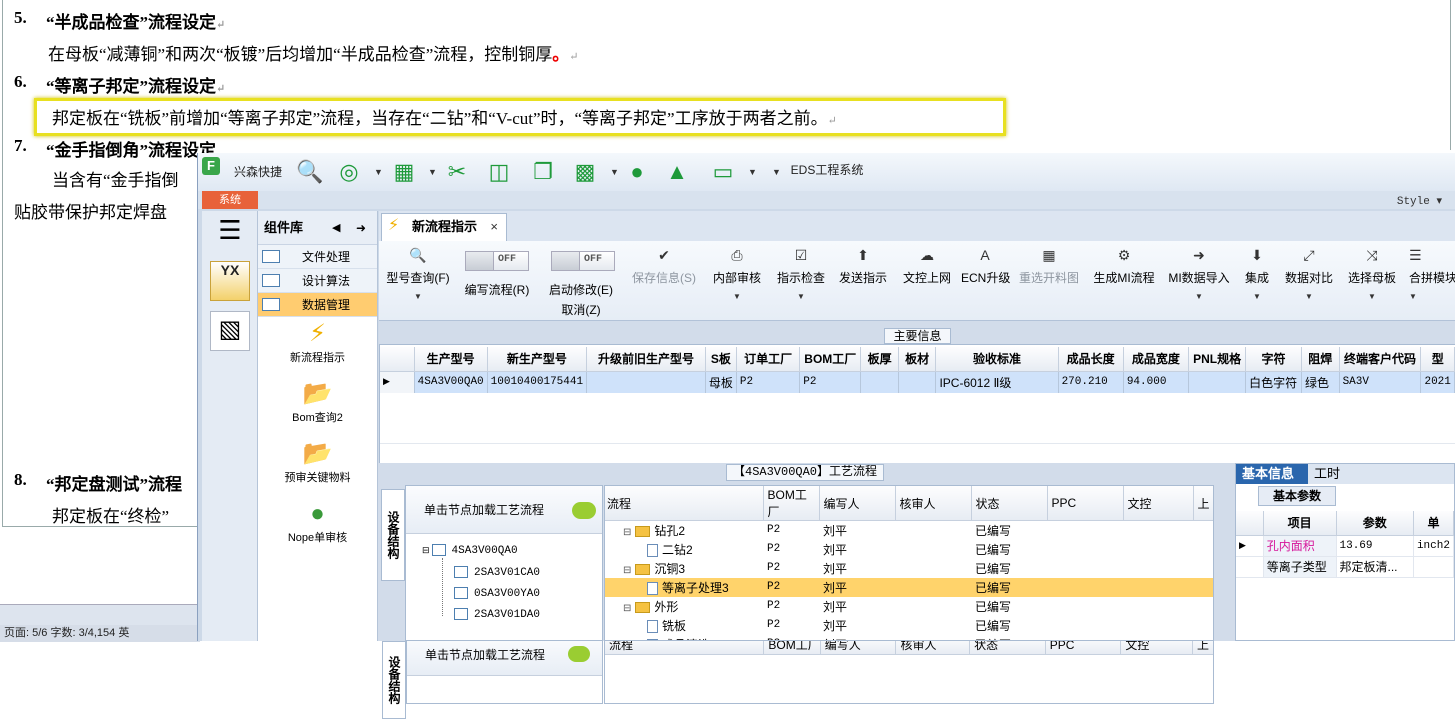 Image resolution: width=1455 pixels, height=719 pixels. I want to click on save-info-button: ✔ 保存信息(S), so click(664, 265).